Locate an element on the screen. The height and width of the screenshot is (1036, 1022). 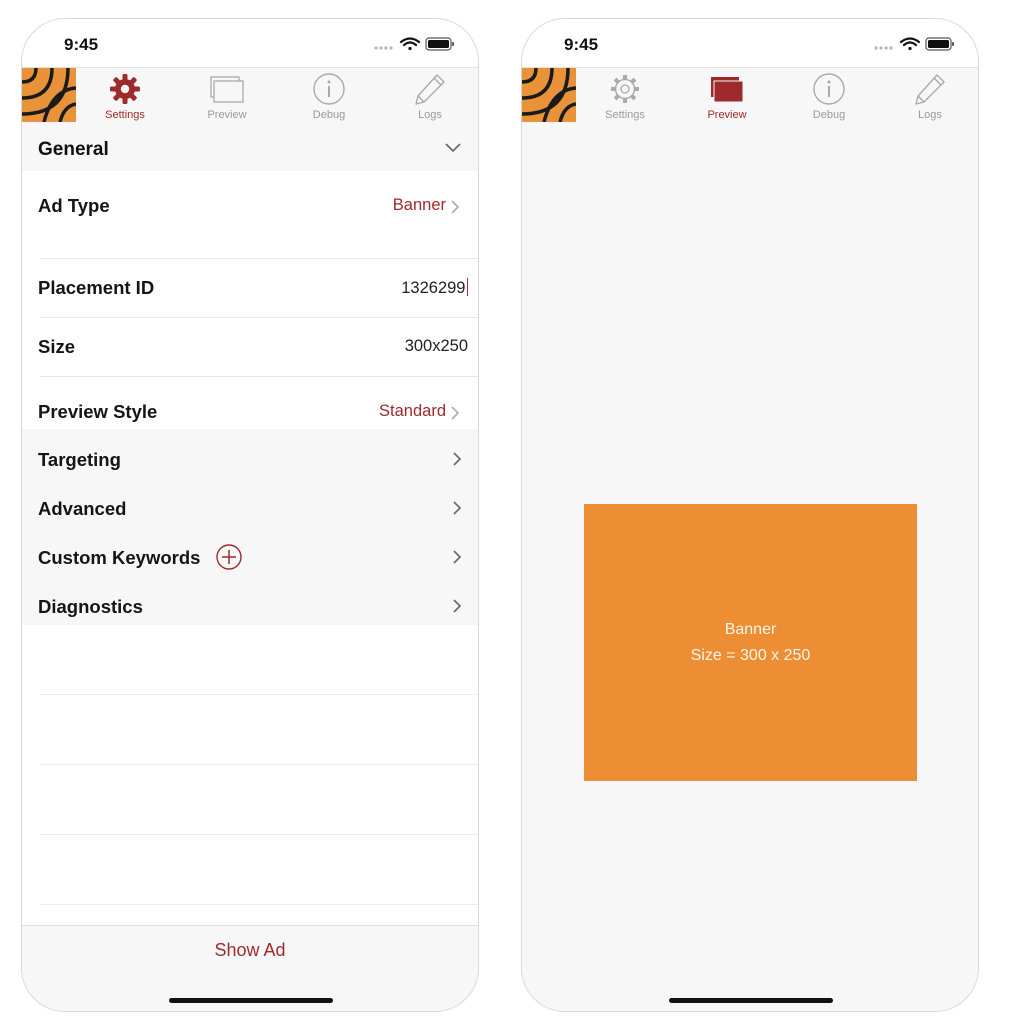
row-label: Placement ID is located at coordinates (96, 287).